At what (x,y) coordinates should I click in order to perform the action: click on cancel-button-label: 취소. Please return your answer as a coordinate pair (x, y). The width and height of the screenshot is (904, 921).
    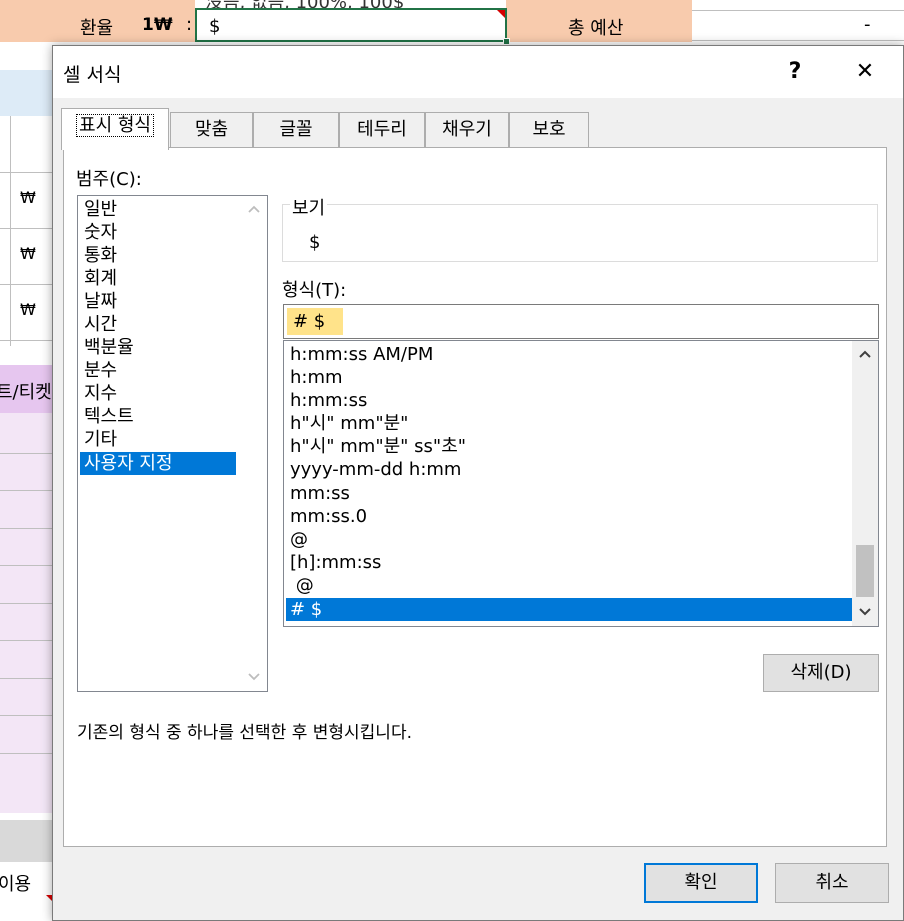
    Looking at the image, I should click on (832, 882).